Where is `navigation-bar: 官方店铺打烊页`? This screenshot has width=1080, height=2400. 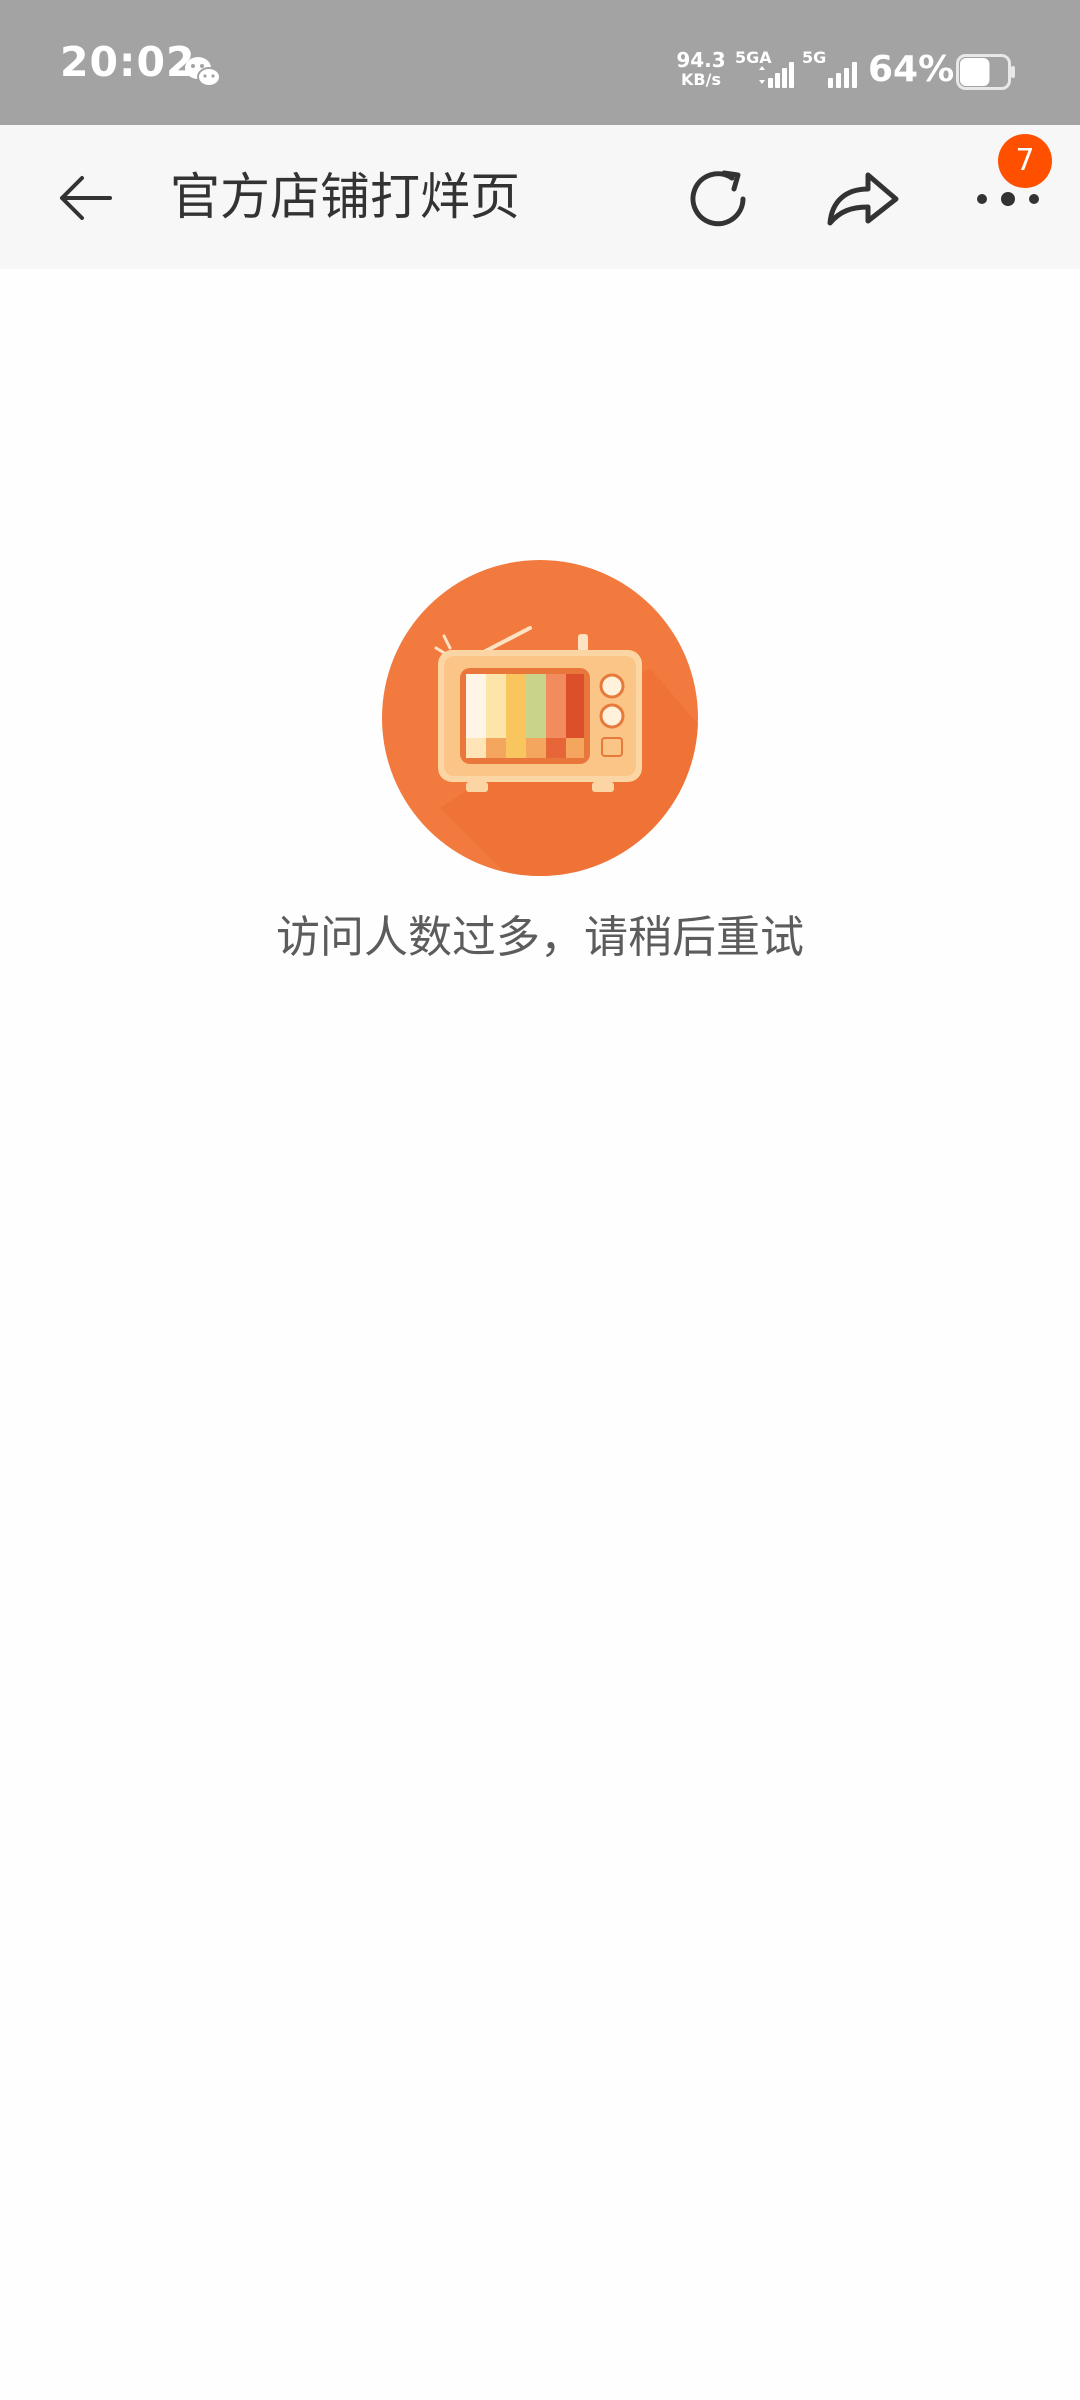 navigation-bar: 官方店铺打烊页 is located at coordinates (540, 197).